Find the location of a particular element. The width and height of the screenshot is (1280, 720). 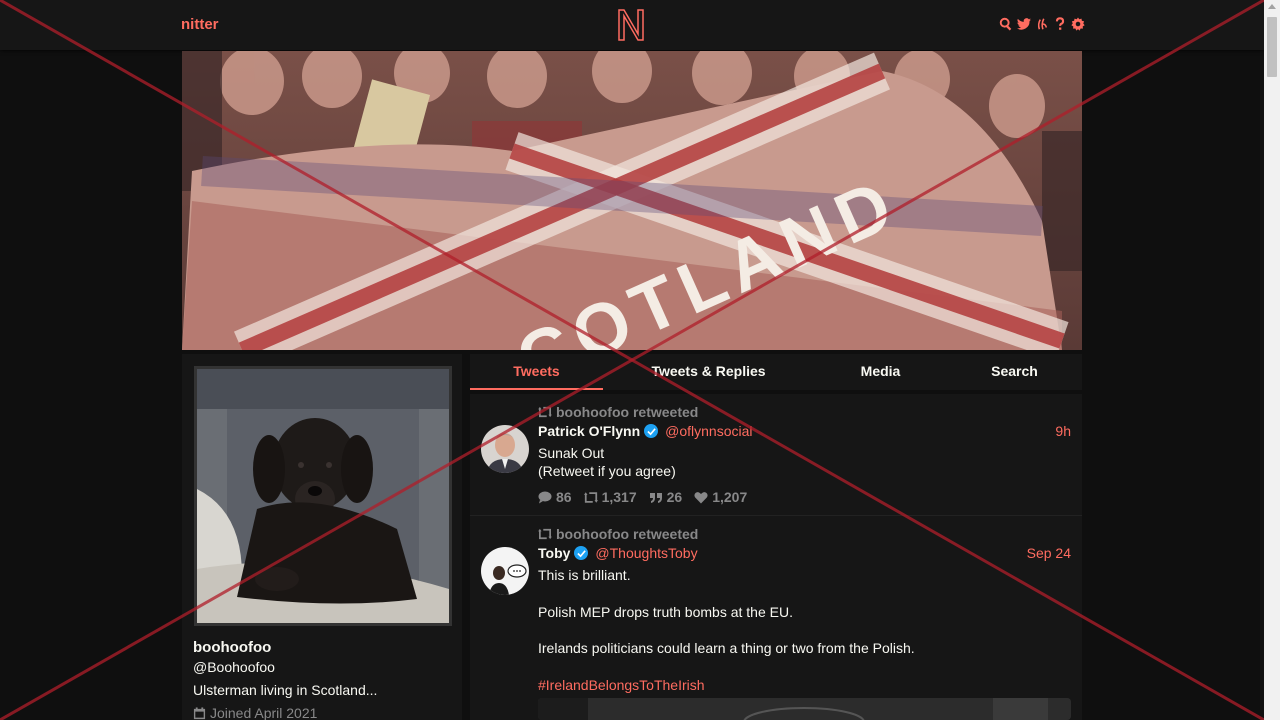

nav-icon-group is located at coordinates (1041, 24).